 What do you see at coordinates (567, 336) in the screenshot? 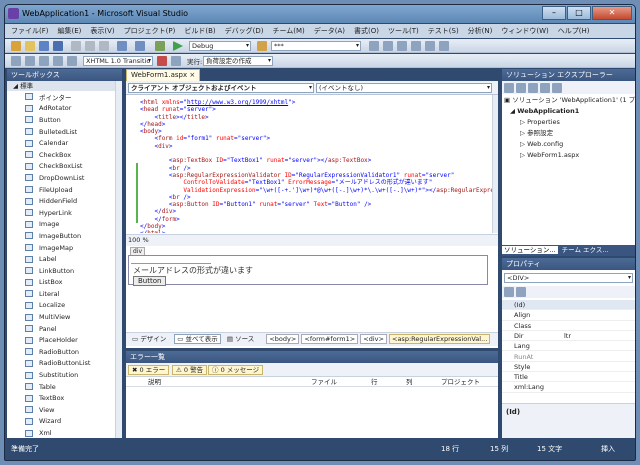
I see `property-value: ltr` at bounding box center [567, 336].